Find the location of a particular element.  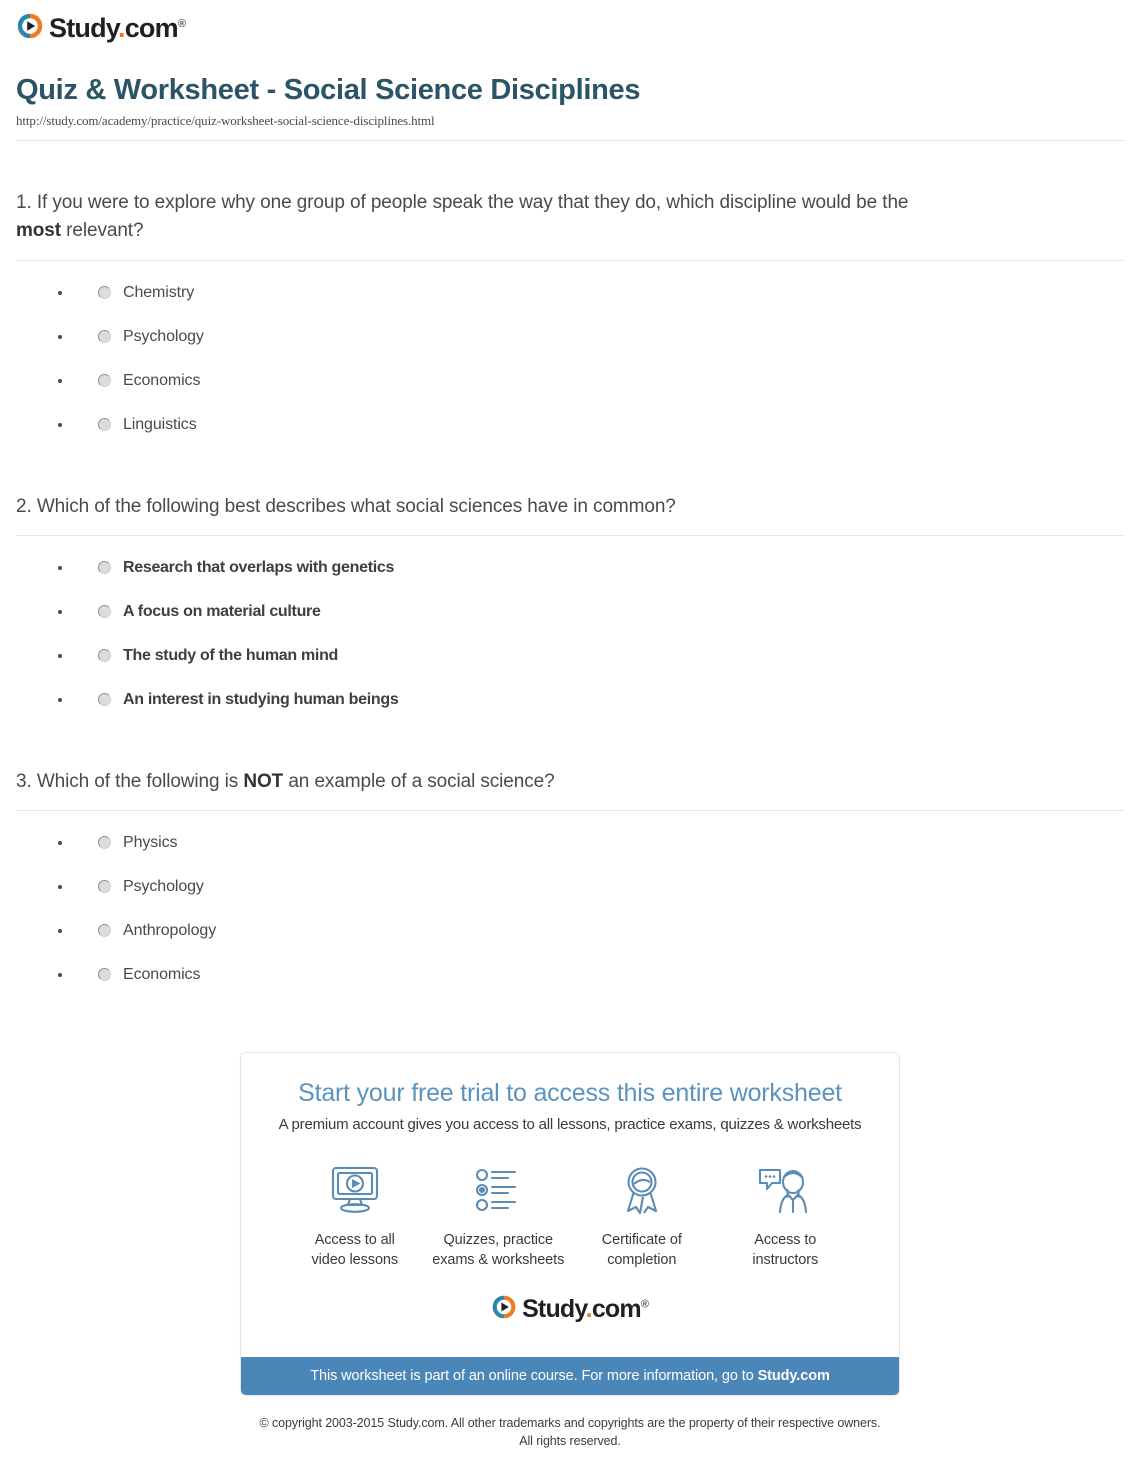

feature-label-line1: Access to all is located at coordinates (354, 1239).